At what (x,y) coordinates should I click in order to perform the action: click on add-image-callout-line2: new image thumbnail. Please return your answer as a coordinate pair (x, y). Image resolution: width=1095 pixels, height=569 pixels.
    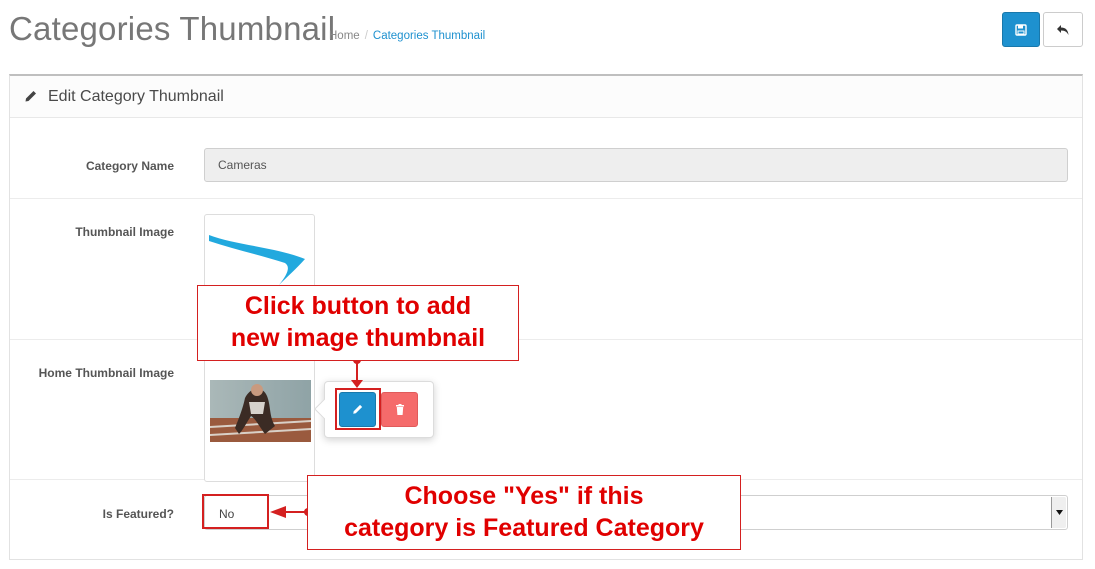
    Looking at the image, I should click on (358, 338).